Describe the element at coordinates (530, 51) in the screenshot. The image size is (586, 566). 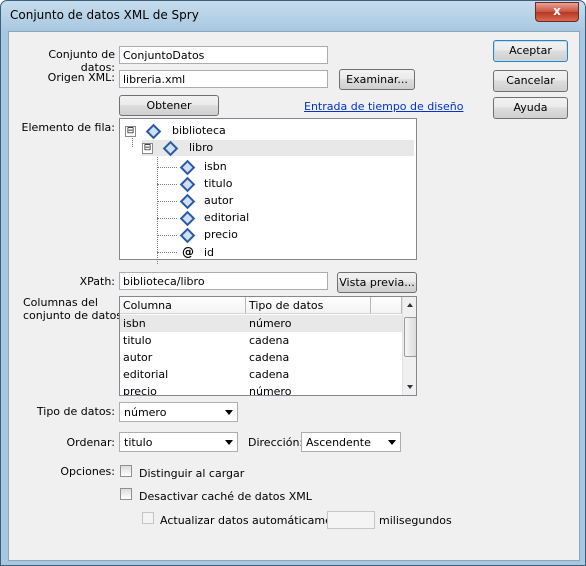
I see `ok-button: Aceptar` at that location.